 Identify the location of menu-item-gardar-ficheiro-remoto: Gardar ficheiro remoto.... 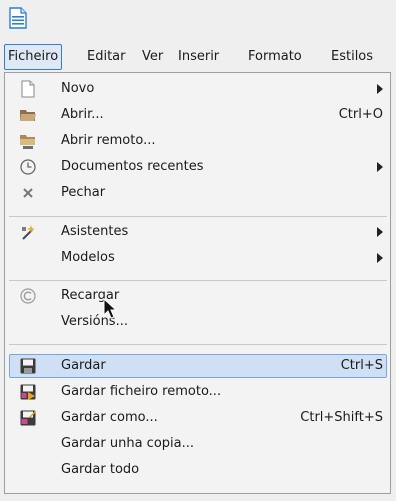
(198, 392).